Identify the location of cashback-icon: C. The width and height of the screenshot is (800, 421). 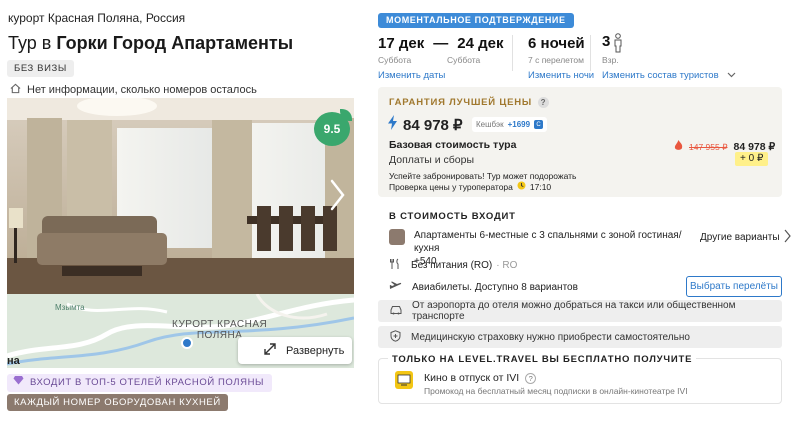
(539, 124).